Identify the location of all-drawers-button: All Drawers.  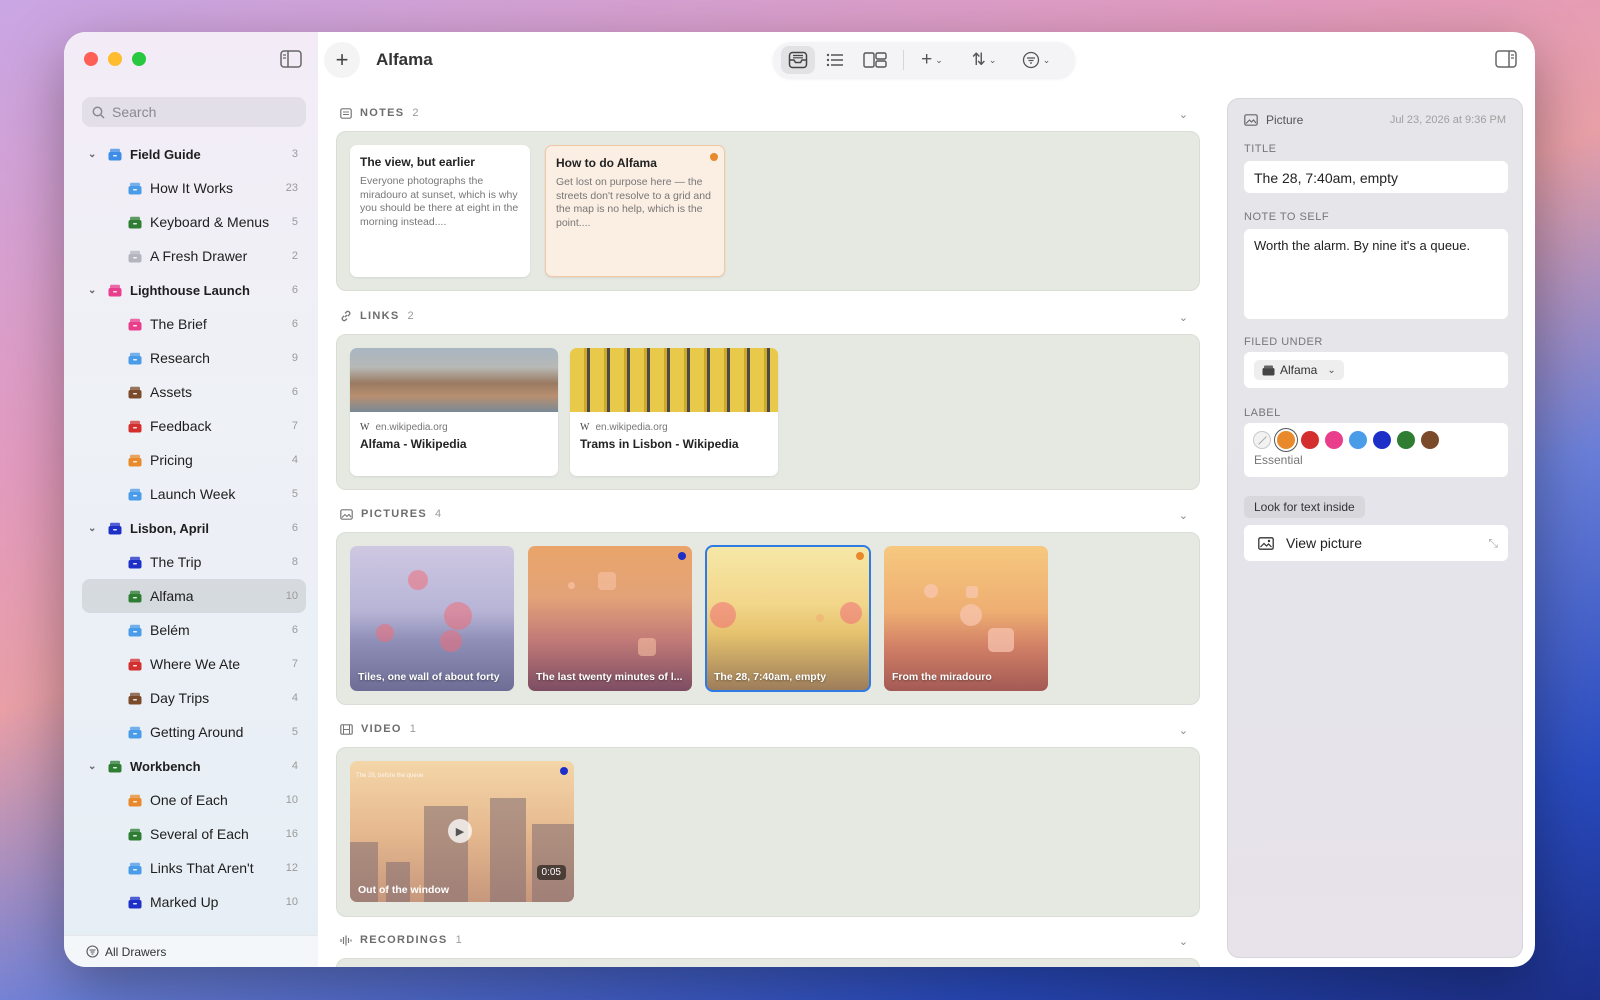
(191, 951).